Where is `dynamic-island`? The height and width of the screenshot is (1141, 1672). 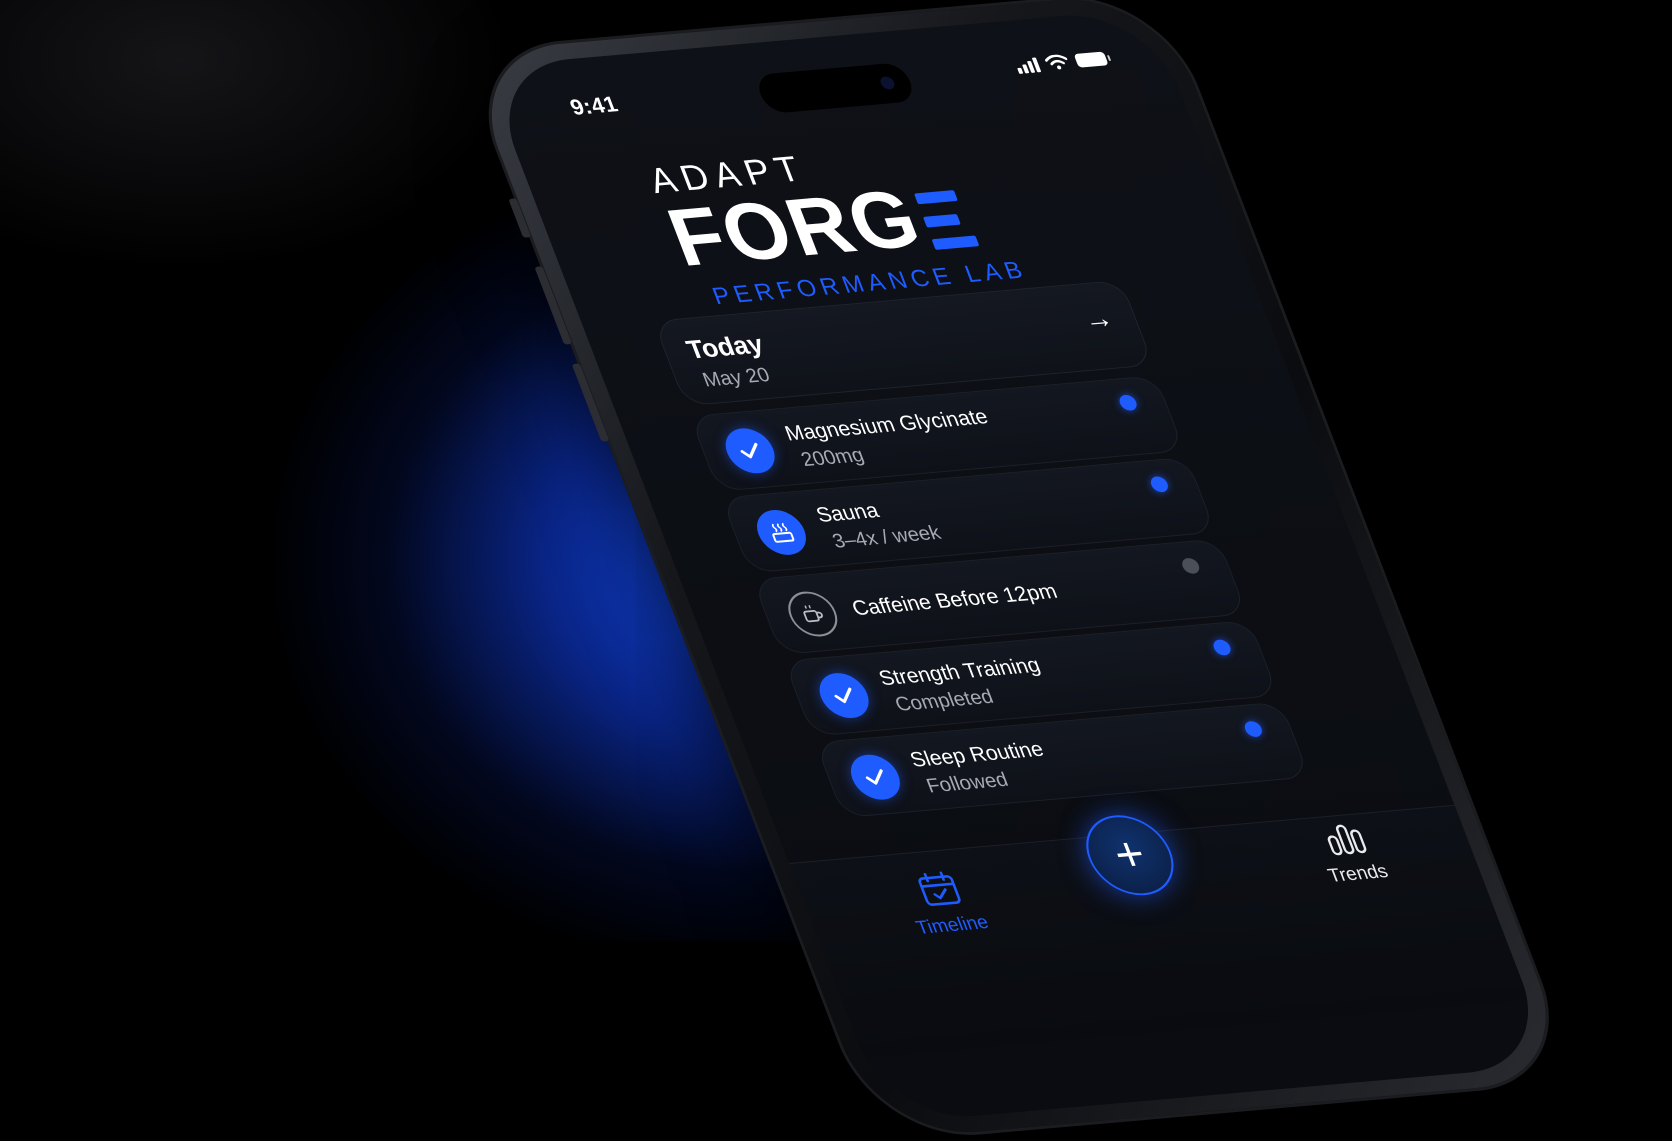
dynamic-island is located at coordinates (835, 88).